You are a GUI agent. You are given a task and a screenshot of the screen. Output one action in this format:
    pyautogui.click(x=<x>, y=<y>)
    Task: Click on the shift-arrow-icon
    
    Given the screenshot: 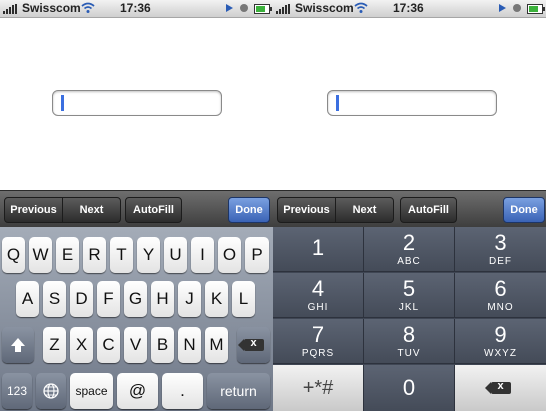 What is the action you would take?
    pyautogui.click(x=18, y=345)
    